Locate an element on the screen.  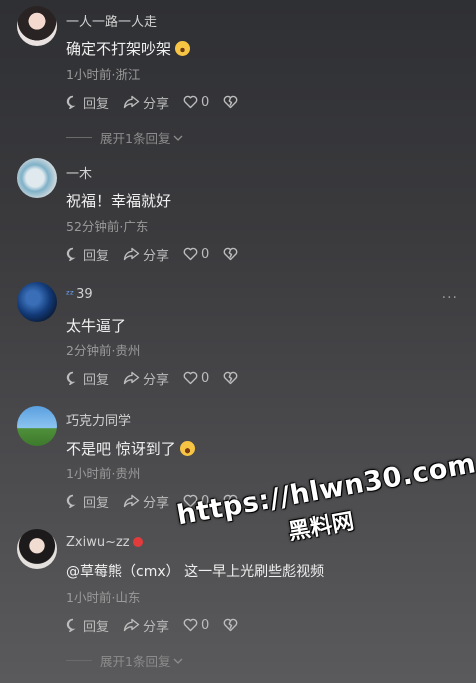
comment-text: @草莓熊（cmx） 这一早上光刷些彪视频 is located at coordinates (195, 572).